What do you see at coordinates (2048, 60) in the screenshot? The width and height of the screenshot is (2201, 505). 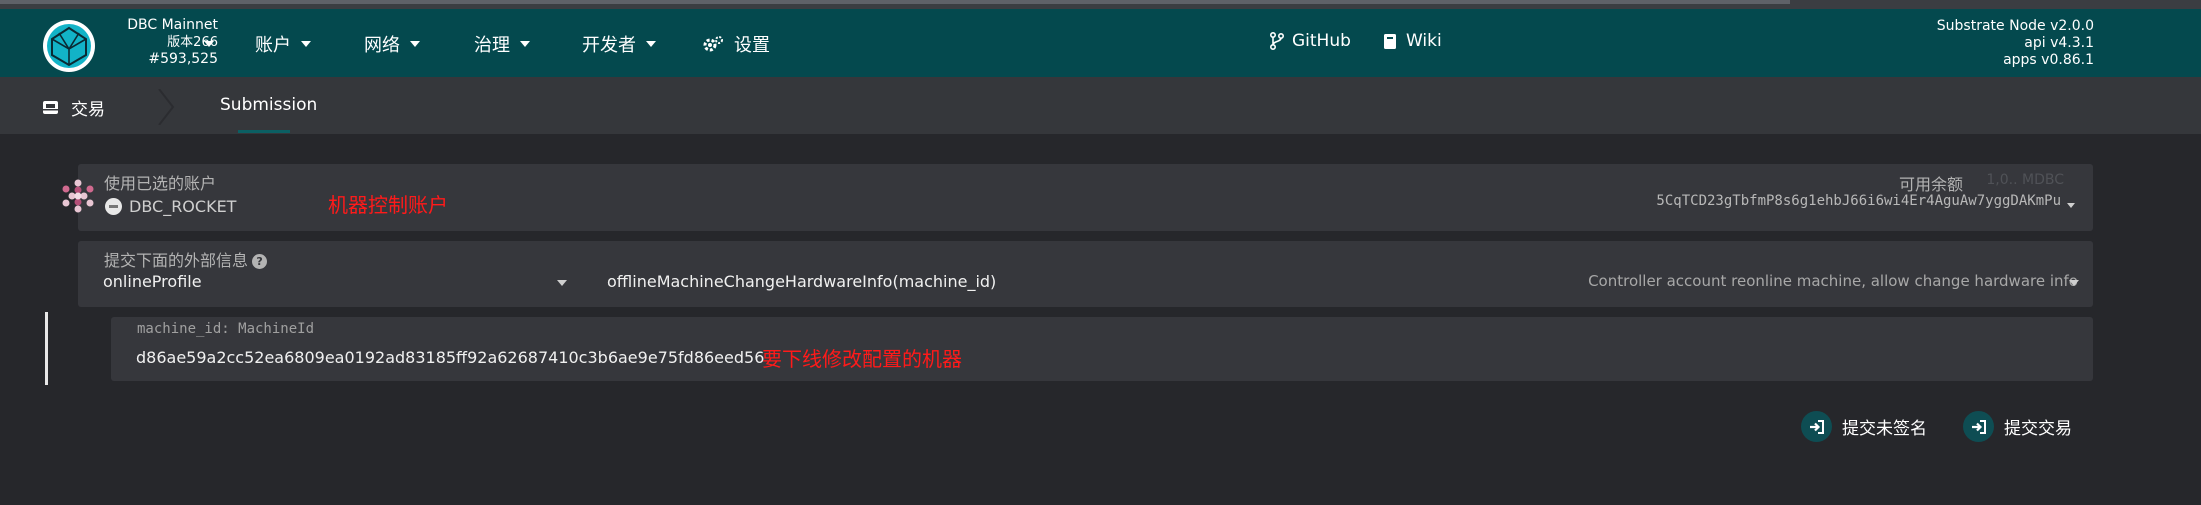 I see `apps-version: apps v0.86.1` at bounding box center [2048, 60].